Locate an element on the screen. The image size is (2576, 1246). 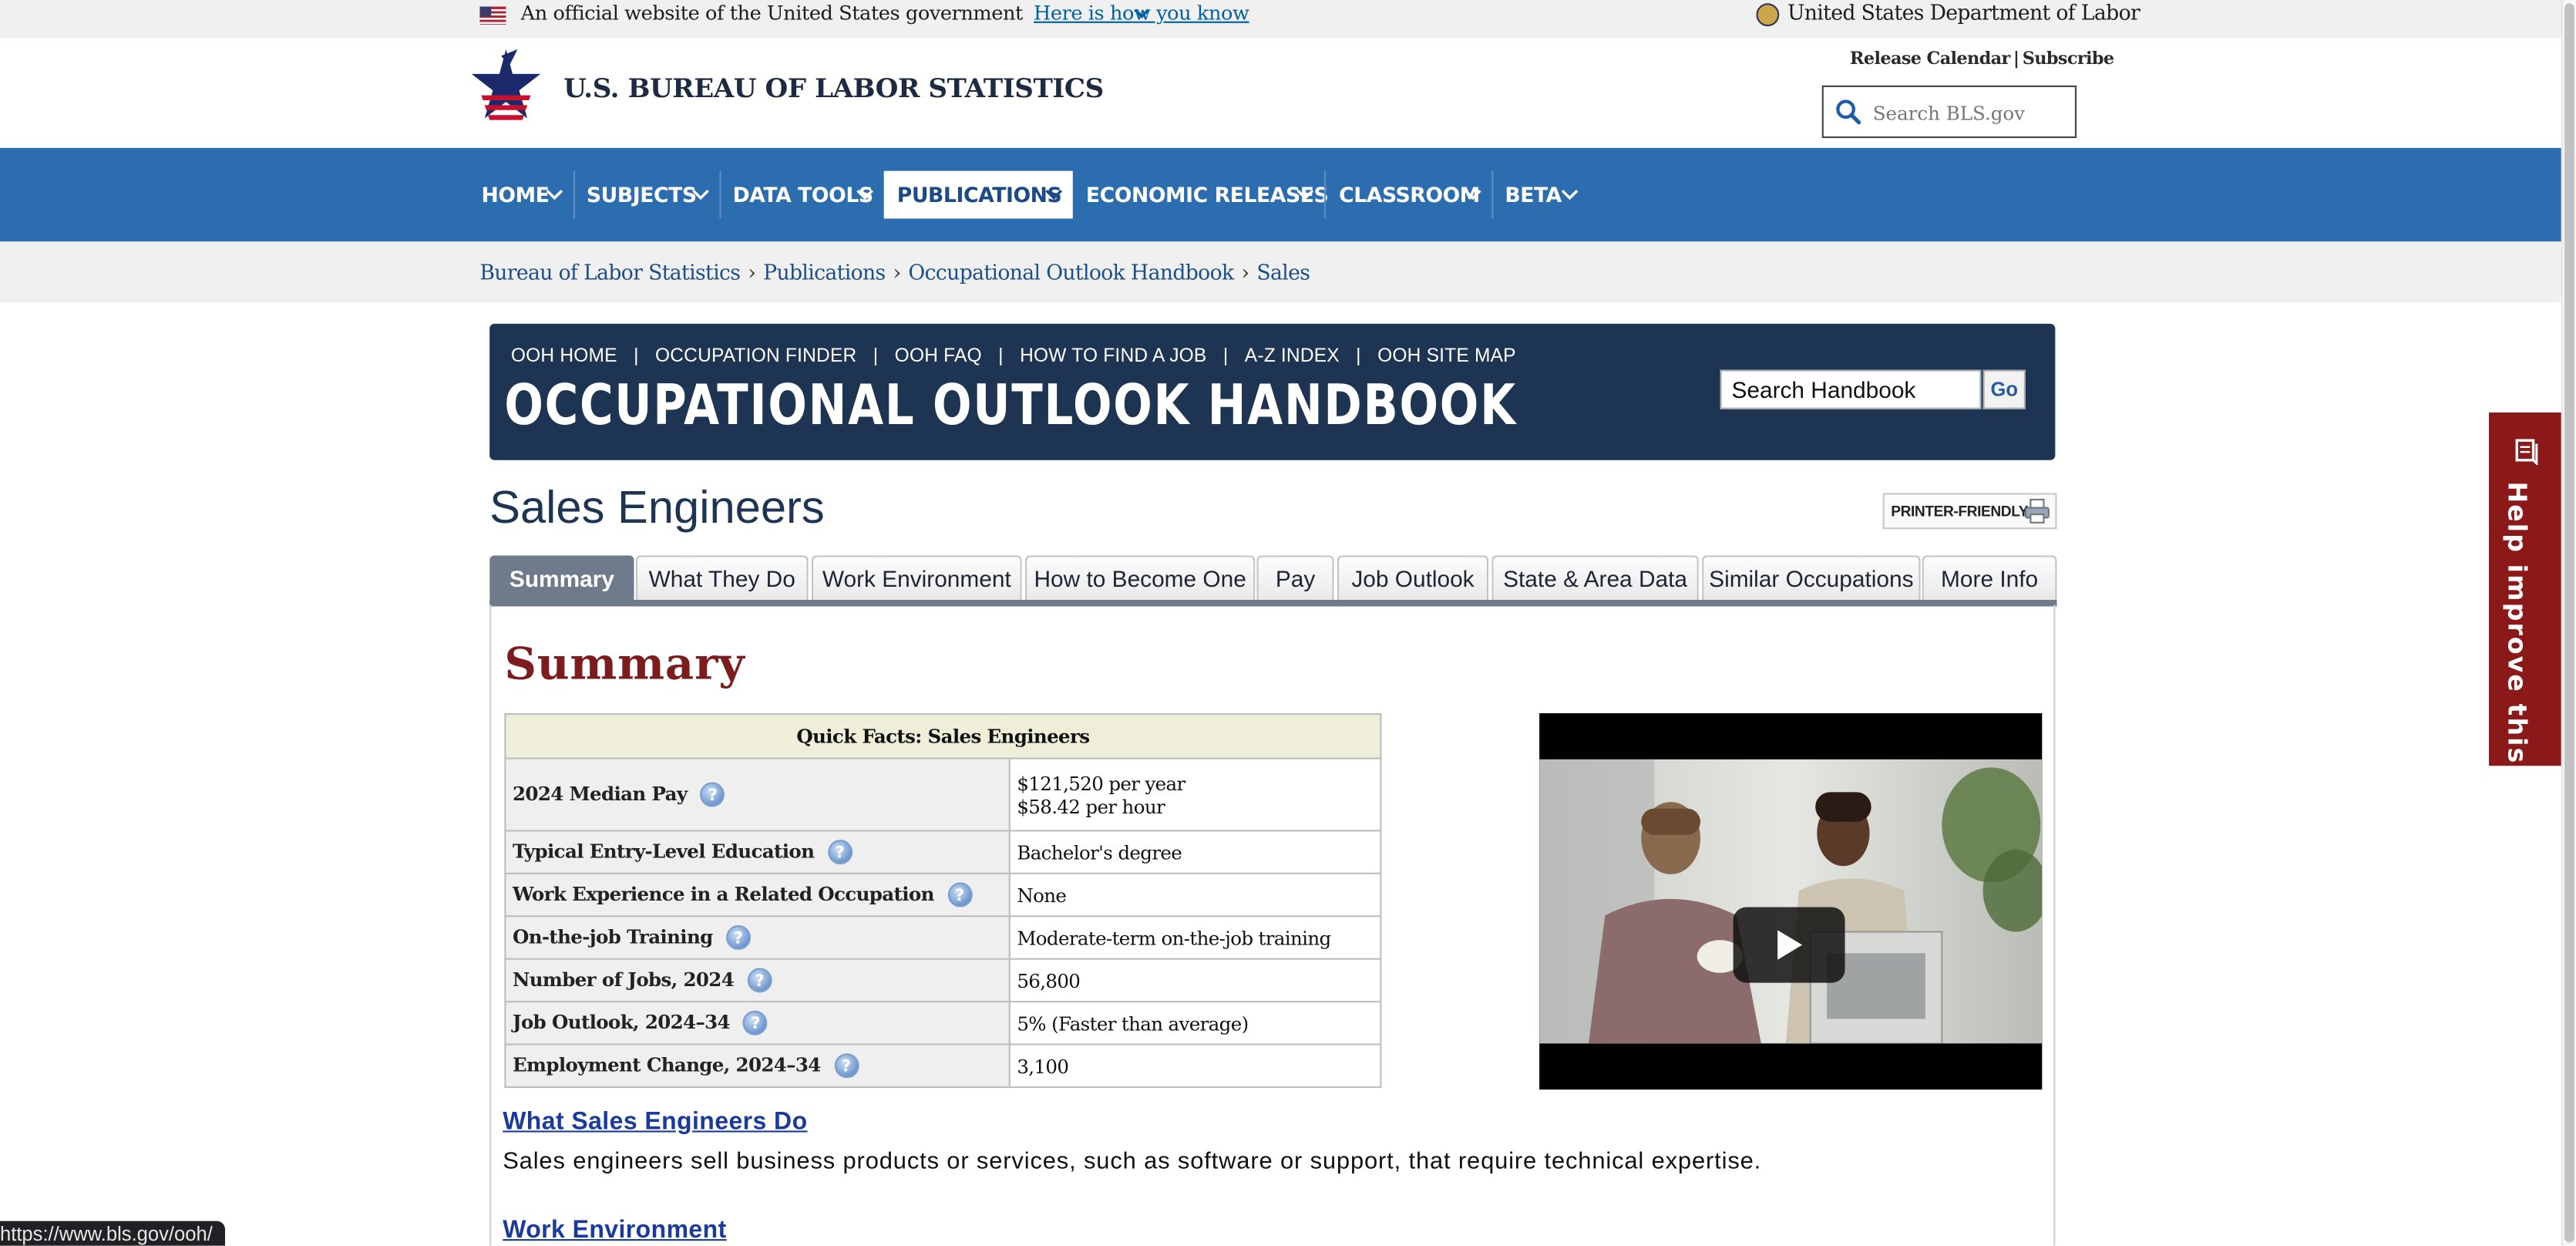
ooh-faq-link: OOH FAQ is located at coordinates (938, 357).